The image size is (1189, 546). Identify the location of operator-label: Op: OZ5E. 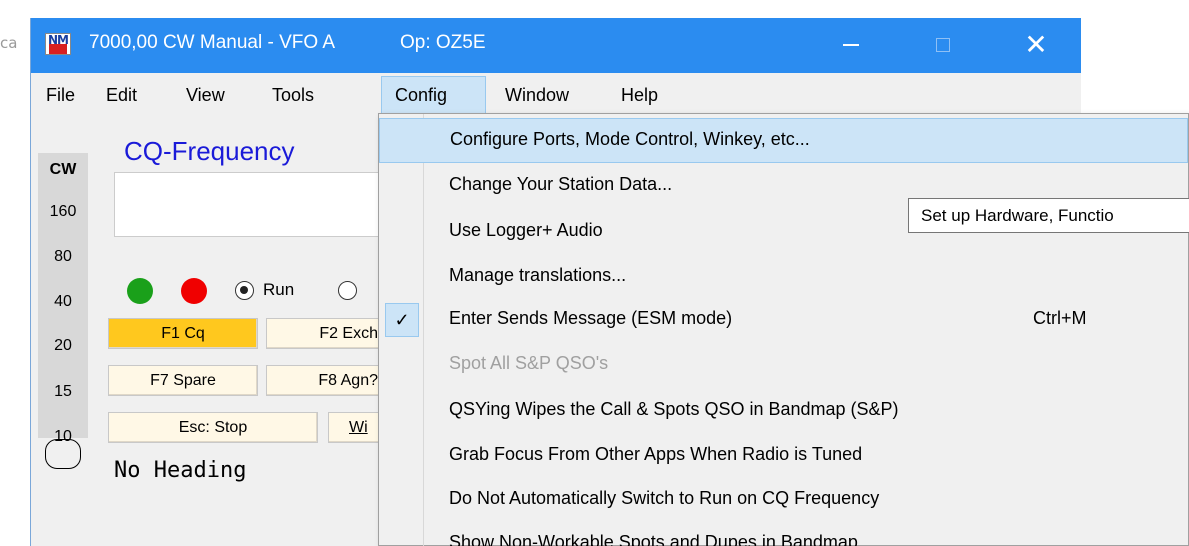
(443, 42).